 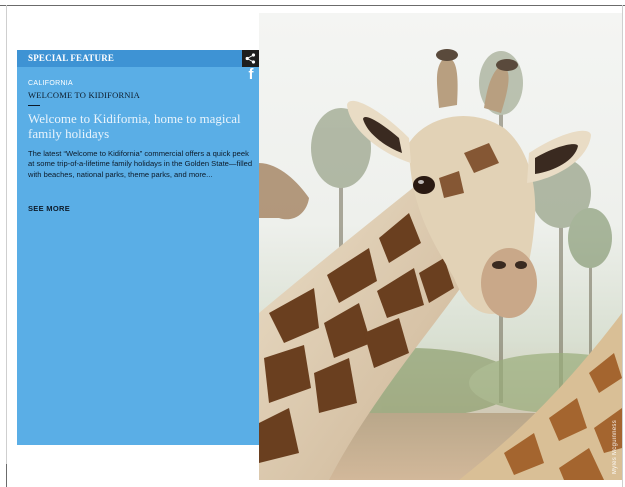 I want to click on share-icon, so click(x=250, y=58).